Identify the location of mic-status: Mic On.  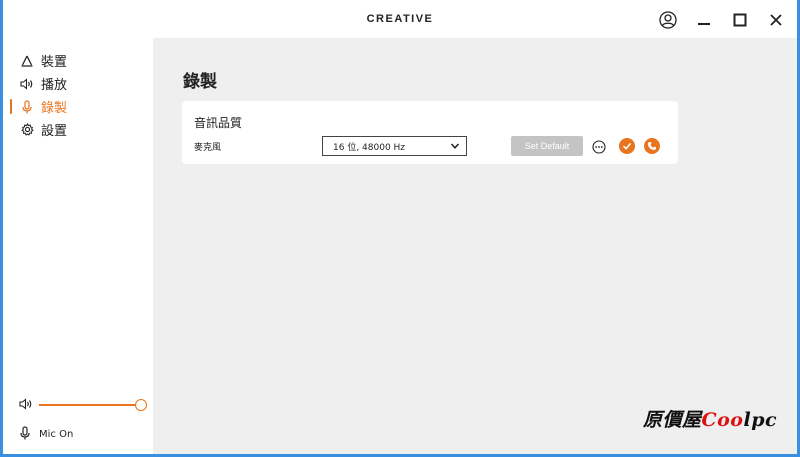
(46, 434).